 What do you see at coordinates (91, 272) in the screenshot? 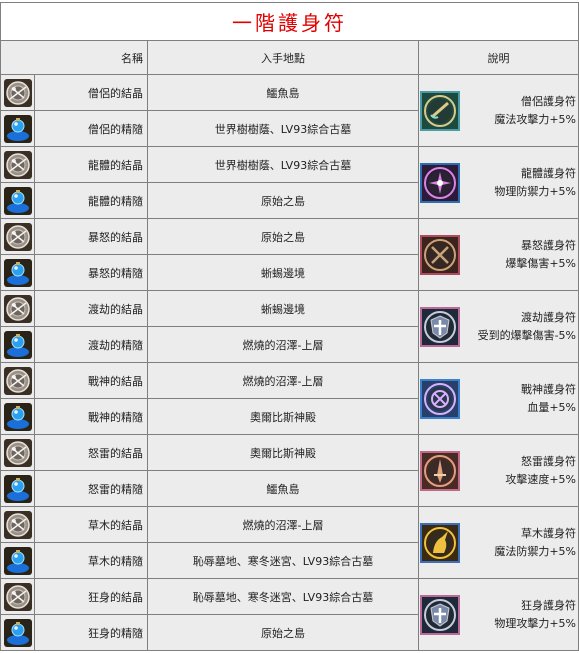
I see `item-name: 暴怒的精隨` at bounding box center [91, 272].